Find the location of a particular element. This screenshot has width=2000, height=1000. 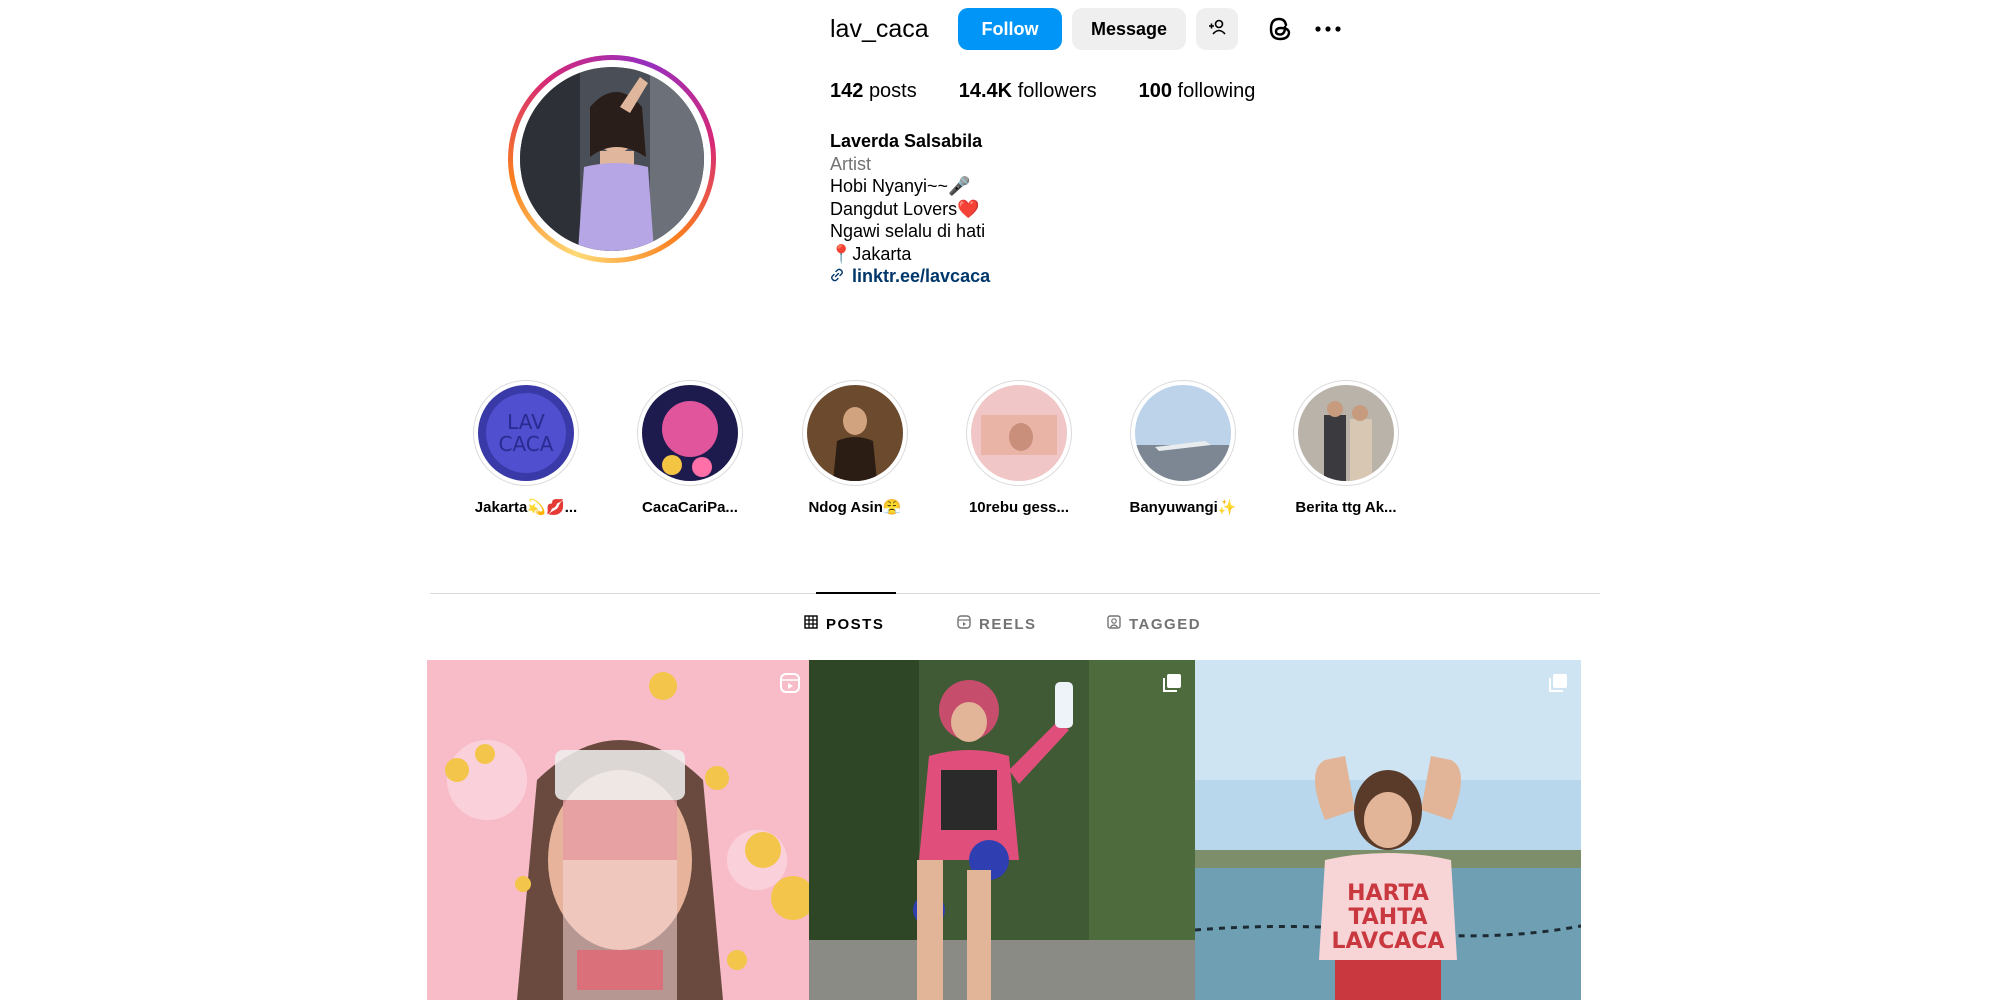

profile-category: Artist is located at coordinates (851, 163).